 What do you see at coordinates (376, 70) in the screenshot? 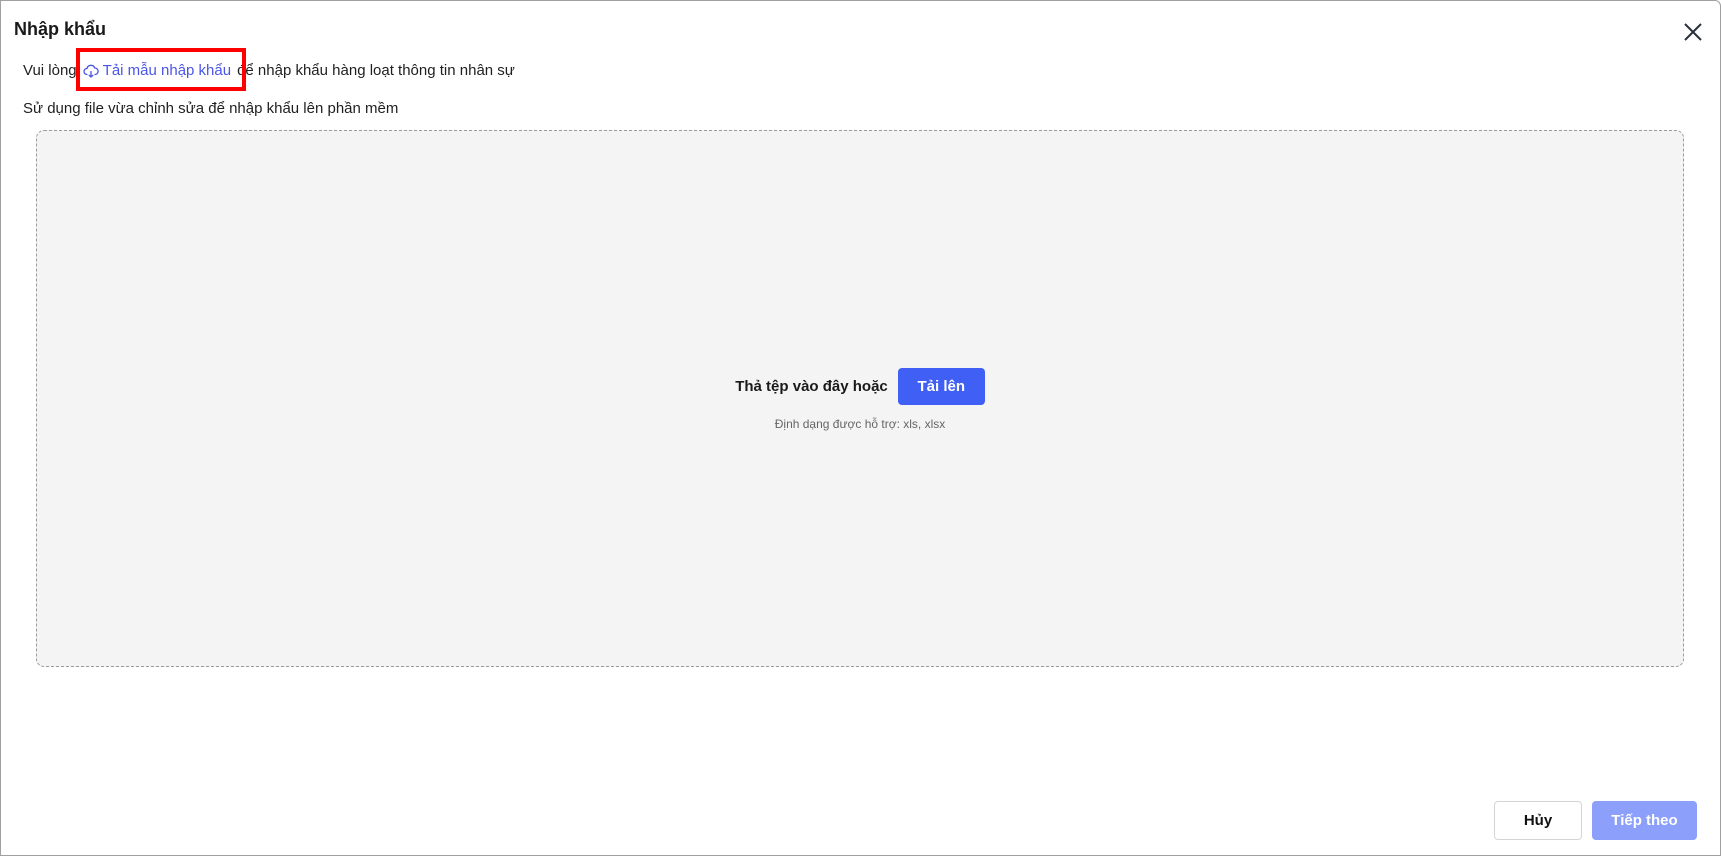
I see `instruction-suffix: để nhập khẩu hàng loạt thông tin nhân sự` at bounding box center [376, 70].